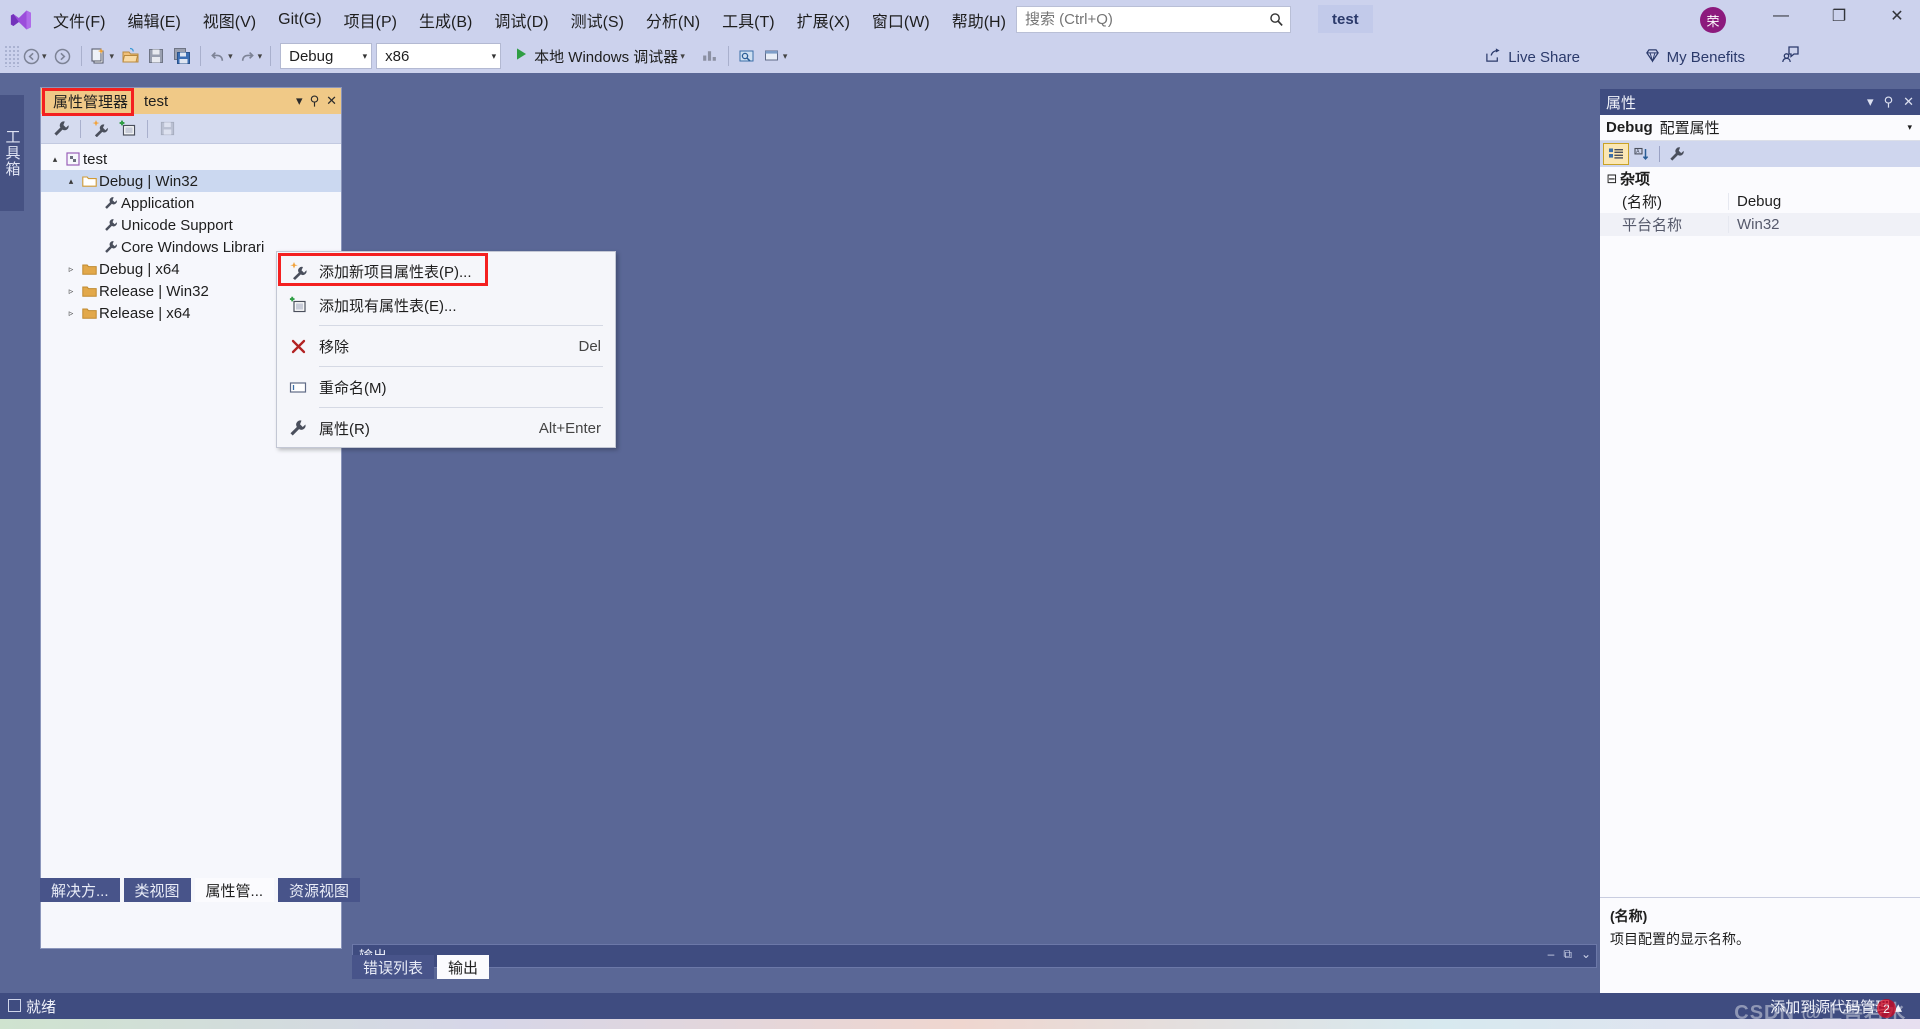  What do you see at coordinates (1612, 179) in the screenshot?
I see `collapse-icon: ⊟` at bounding box center [1612, 179].